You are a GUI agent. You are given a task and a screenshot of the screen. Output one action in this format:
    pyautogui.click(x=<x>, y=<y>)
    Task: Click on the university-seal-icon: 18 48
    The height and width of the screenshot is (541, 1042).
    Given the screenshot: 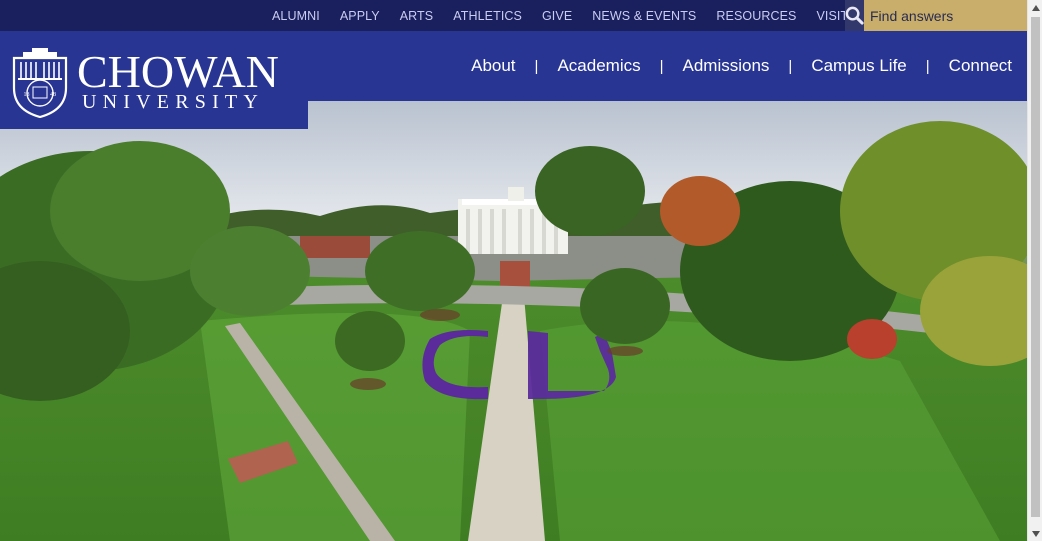 What is the action you would take?
    pyautogui.click(x=40, y=83)
    